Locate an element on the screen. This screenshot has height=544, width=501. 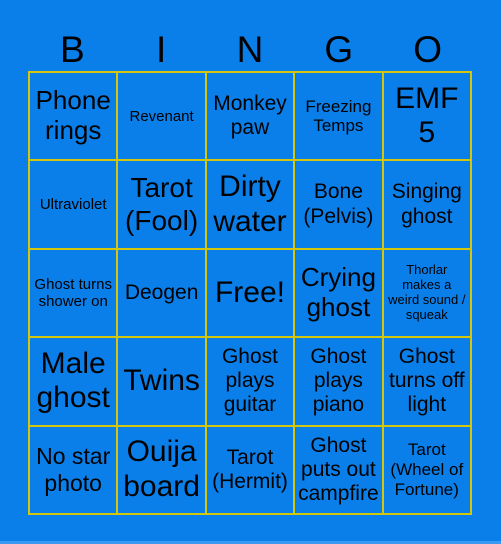
cell-label: Ultraviolet is located at coordinates (73, 204).